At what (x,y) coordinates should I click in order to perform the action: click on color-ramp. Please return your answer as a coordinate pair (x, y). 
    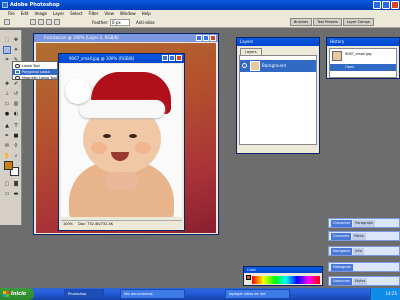
    Looking at the image, I should click on (286, 280).